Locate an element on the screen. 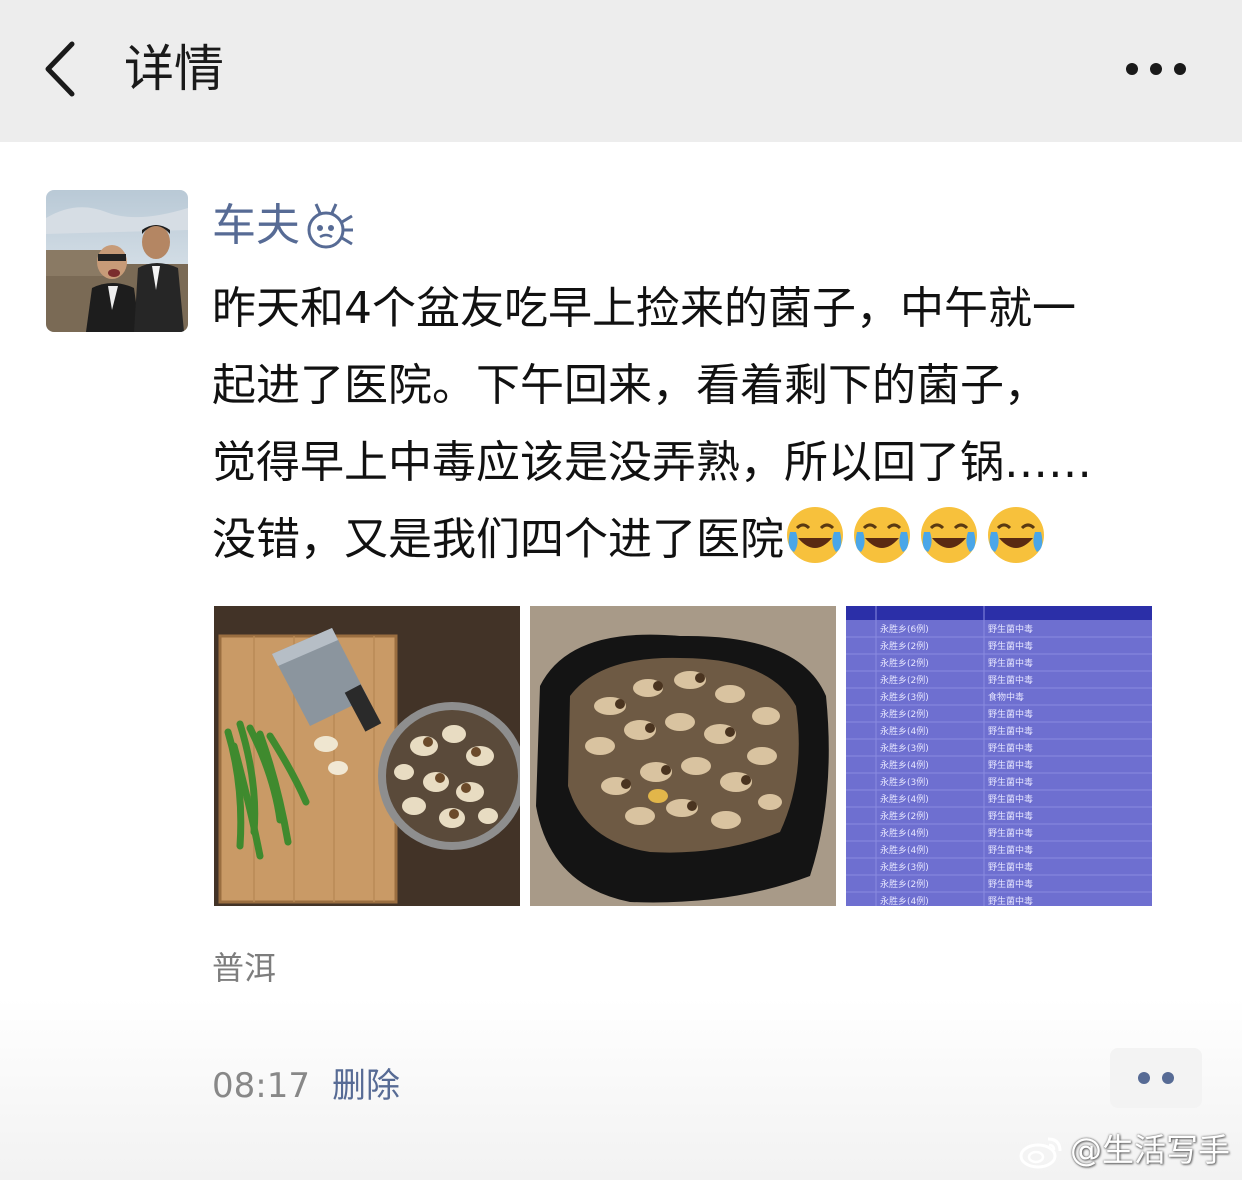  list-cell-diagnosis: 食物中毒 is located at coordinates (1006, 697).